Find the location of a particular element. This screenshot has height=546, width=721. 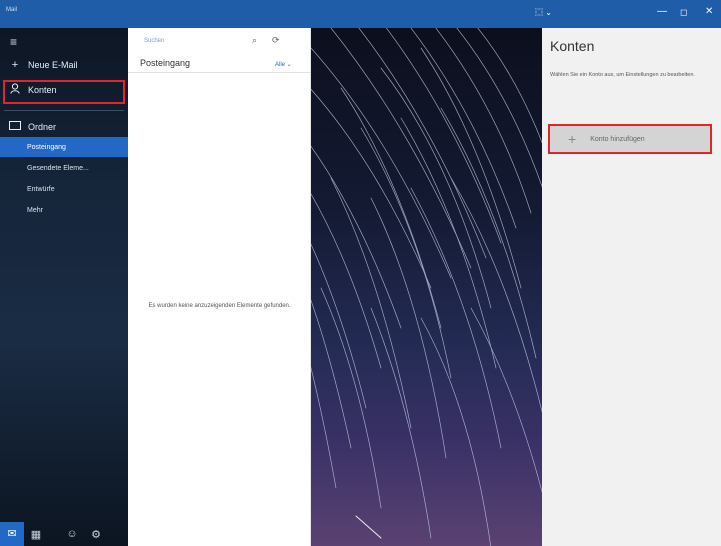

gear-icon: ⚙ is located at coordinates (96, 534).